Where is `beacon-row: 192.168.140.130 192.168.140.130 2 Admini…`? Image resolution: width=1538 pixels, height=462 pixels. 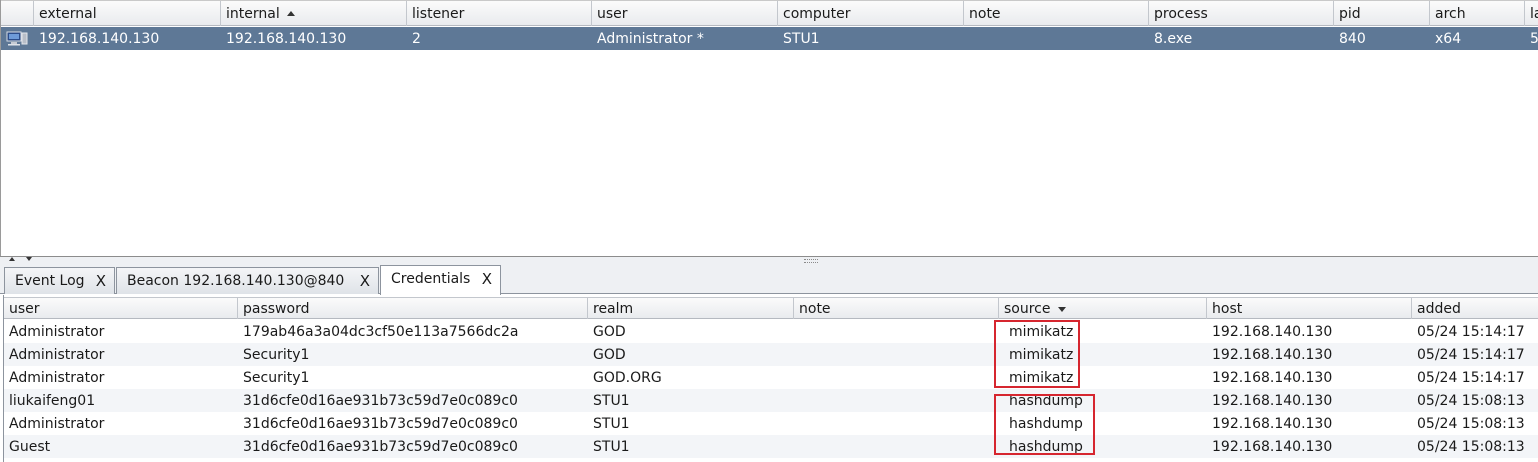 beacon-row: 192.168.140.130 192.168.140.130 2 Admini… is located at coordinates (769, 38).